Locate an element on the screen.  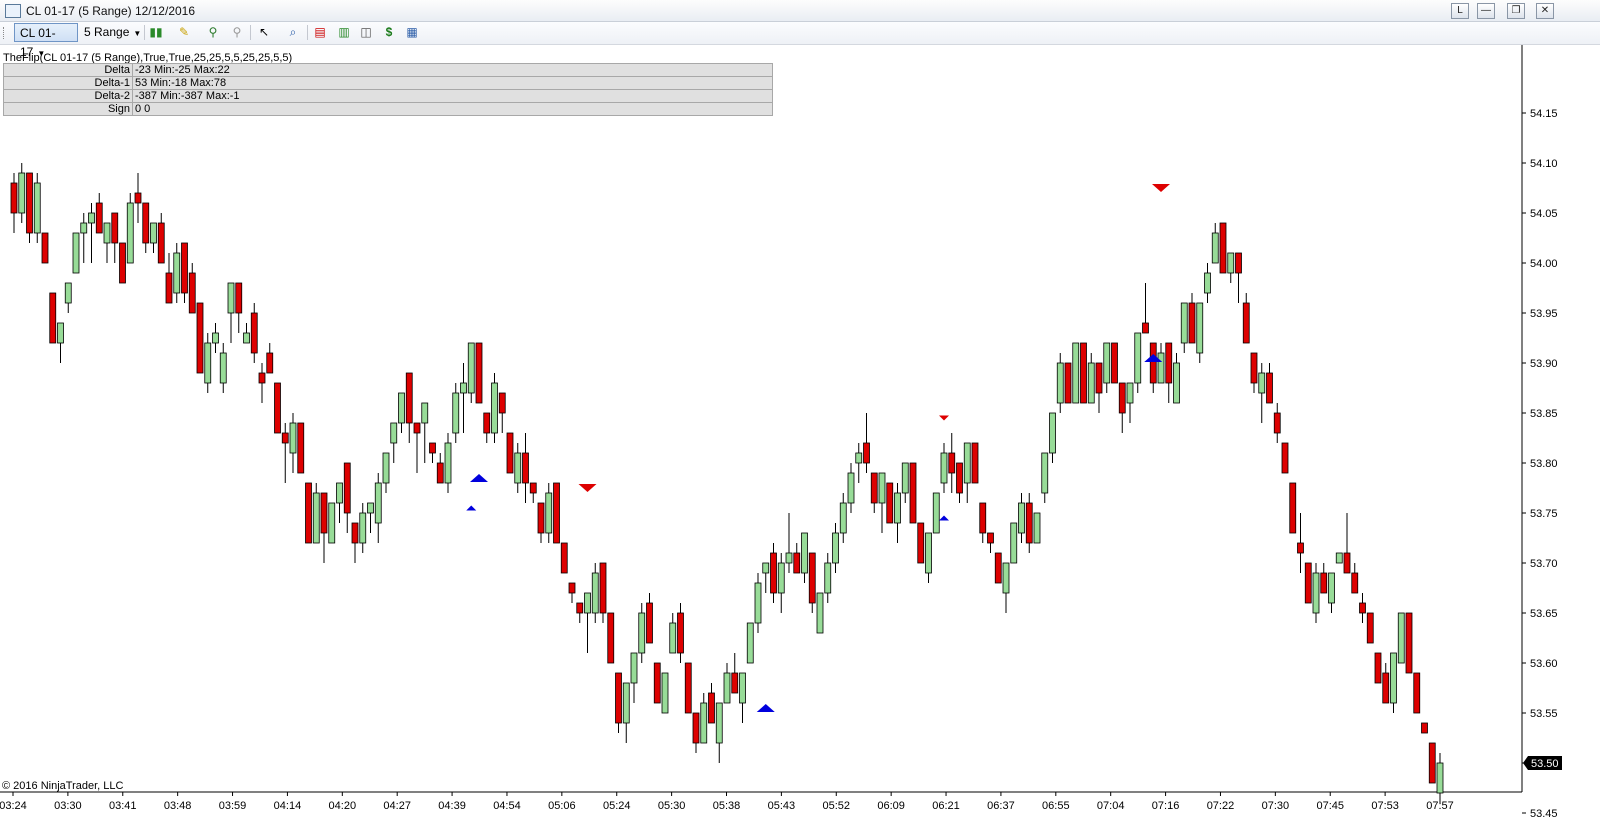
properties-icon: ◫ is located at coordinates (366, 32).